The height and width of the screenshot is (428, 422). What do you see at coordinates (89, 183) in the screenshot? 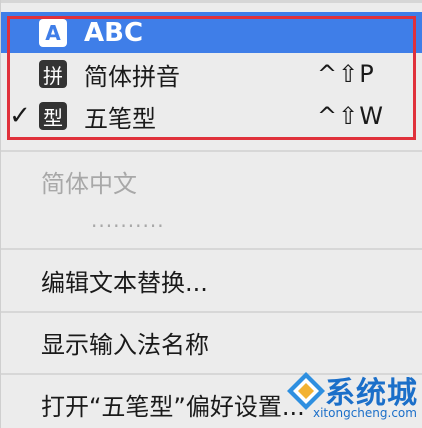
I see `section-header-label: 简体中文` at bounding box center [89, 183].